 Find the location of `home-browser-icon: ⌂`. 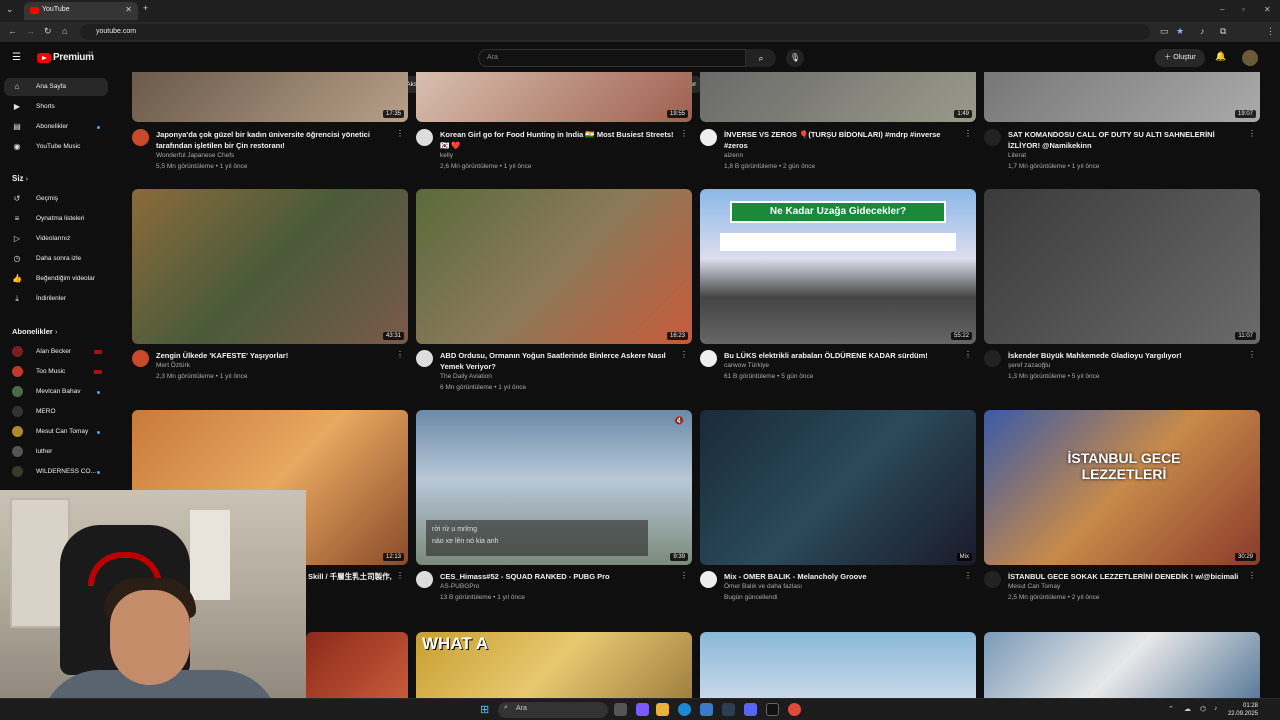

home-browser-icon: ⌂ is located at coordinates (64, 31).